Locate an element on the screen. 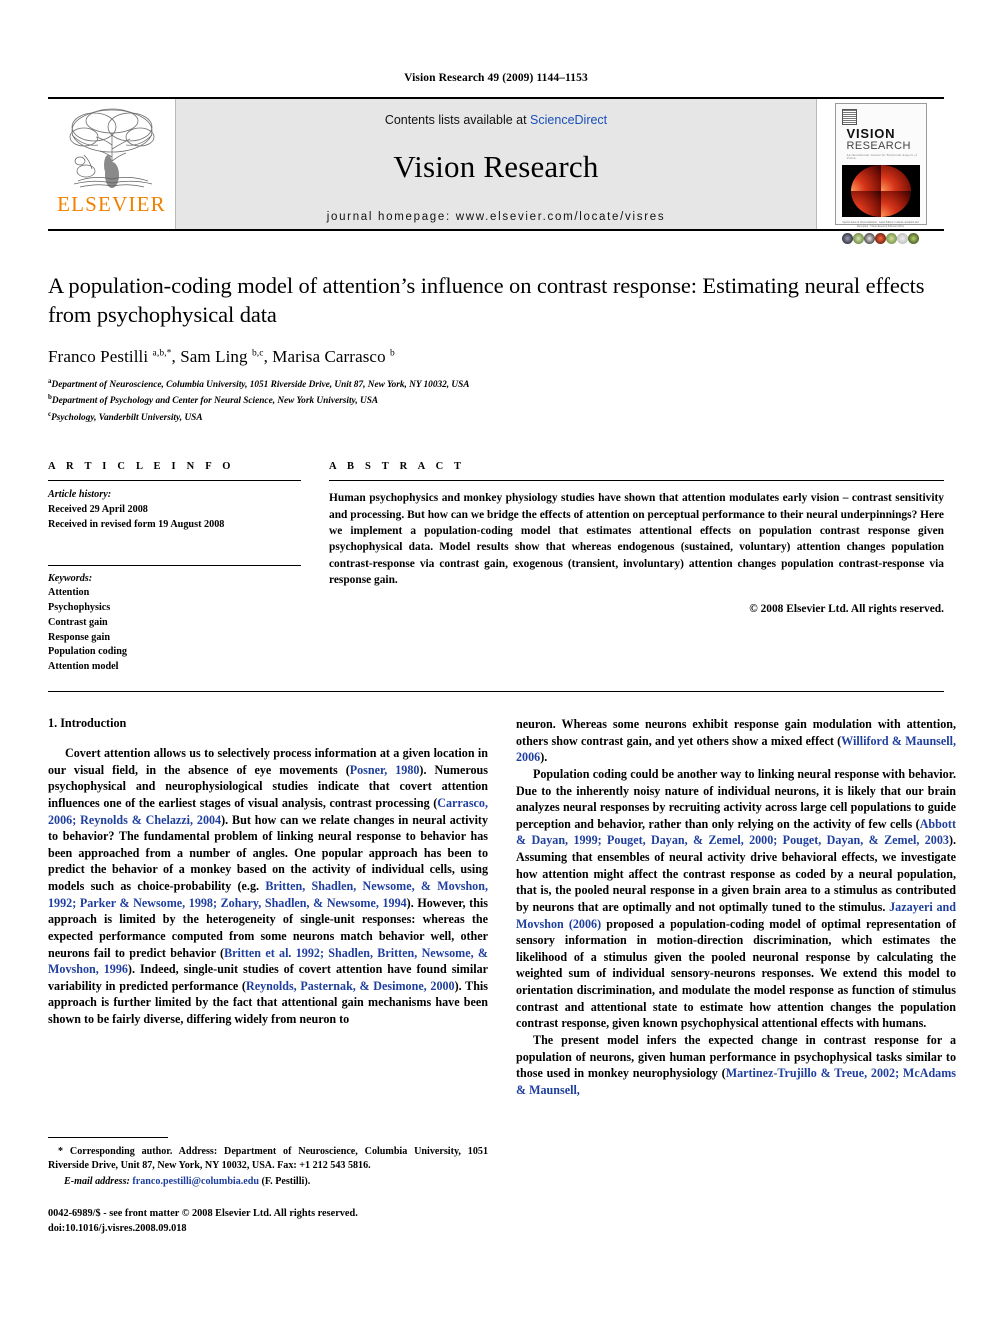  keyword-item: Contrast gain is located at coordinates (78, 622).